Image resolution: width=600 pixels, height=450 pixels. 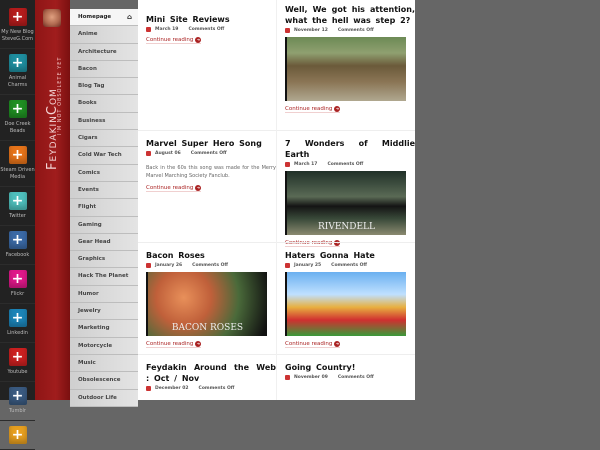 What do you see at coordinates (104, 35) in the screenshot?
I see `nav-item-anime: Anime` at bounding box center [104, 35].